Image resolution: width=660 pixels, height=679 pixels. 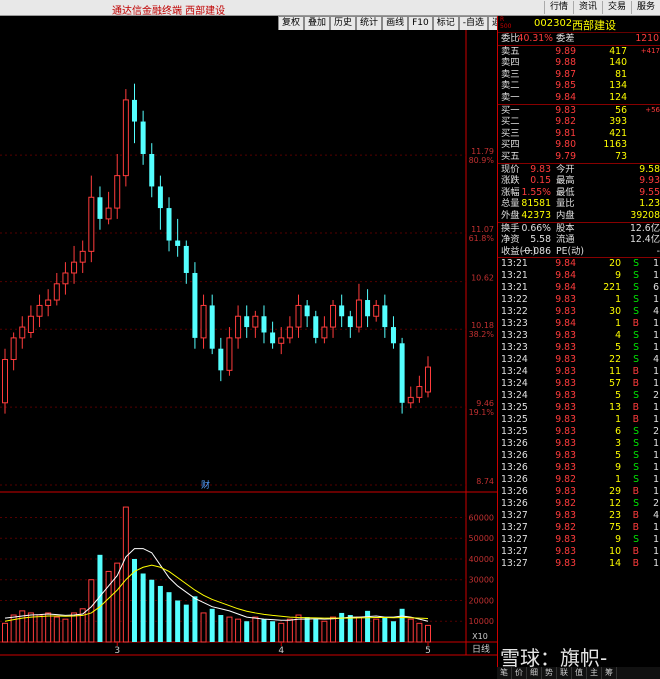 What do you see at coordinates (514, 408) in the screenshot?
I see `tick-time: 13:25` at bounding box center [514, 408].